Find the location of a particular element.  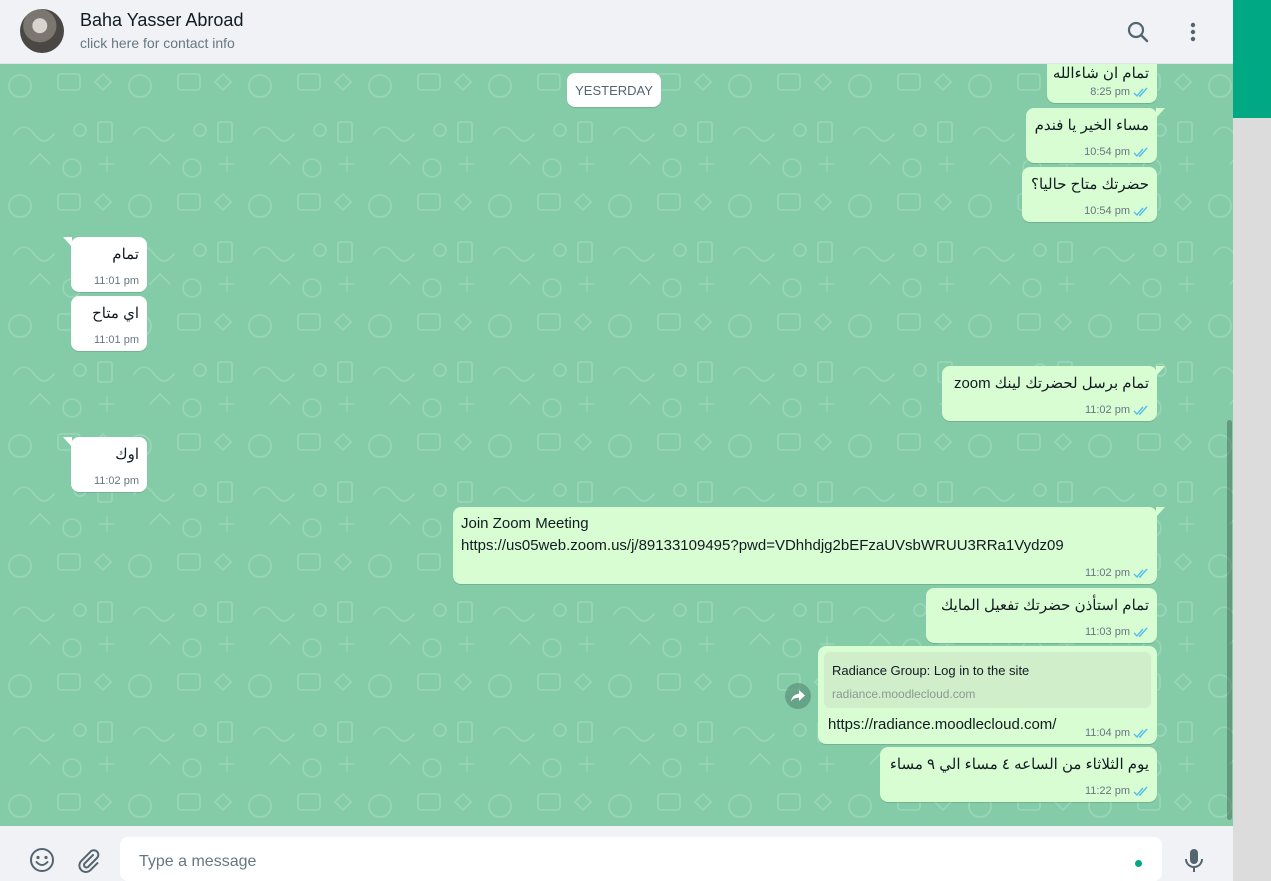

date-separator: YESTERDAY is located at coordinates (614, 90).